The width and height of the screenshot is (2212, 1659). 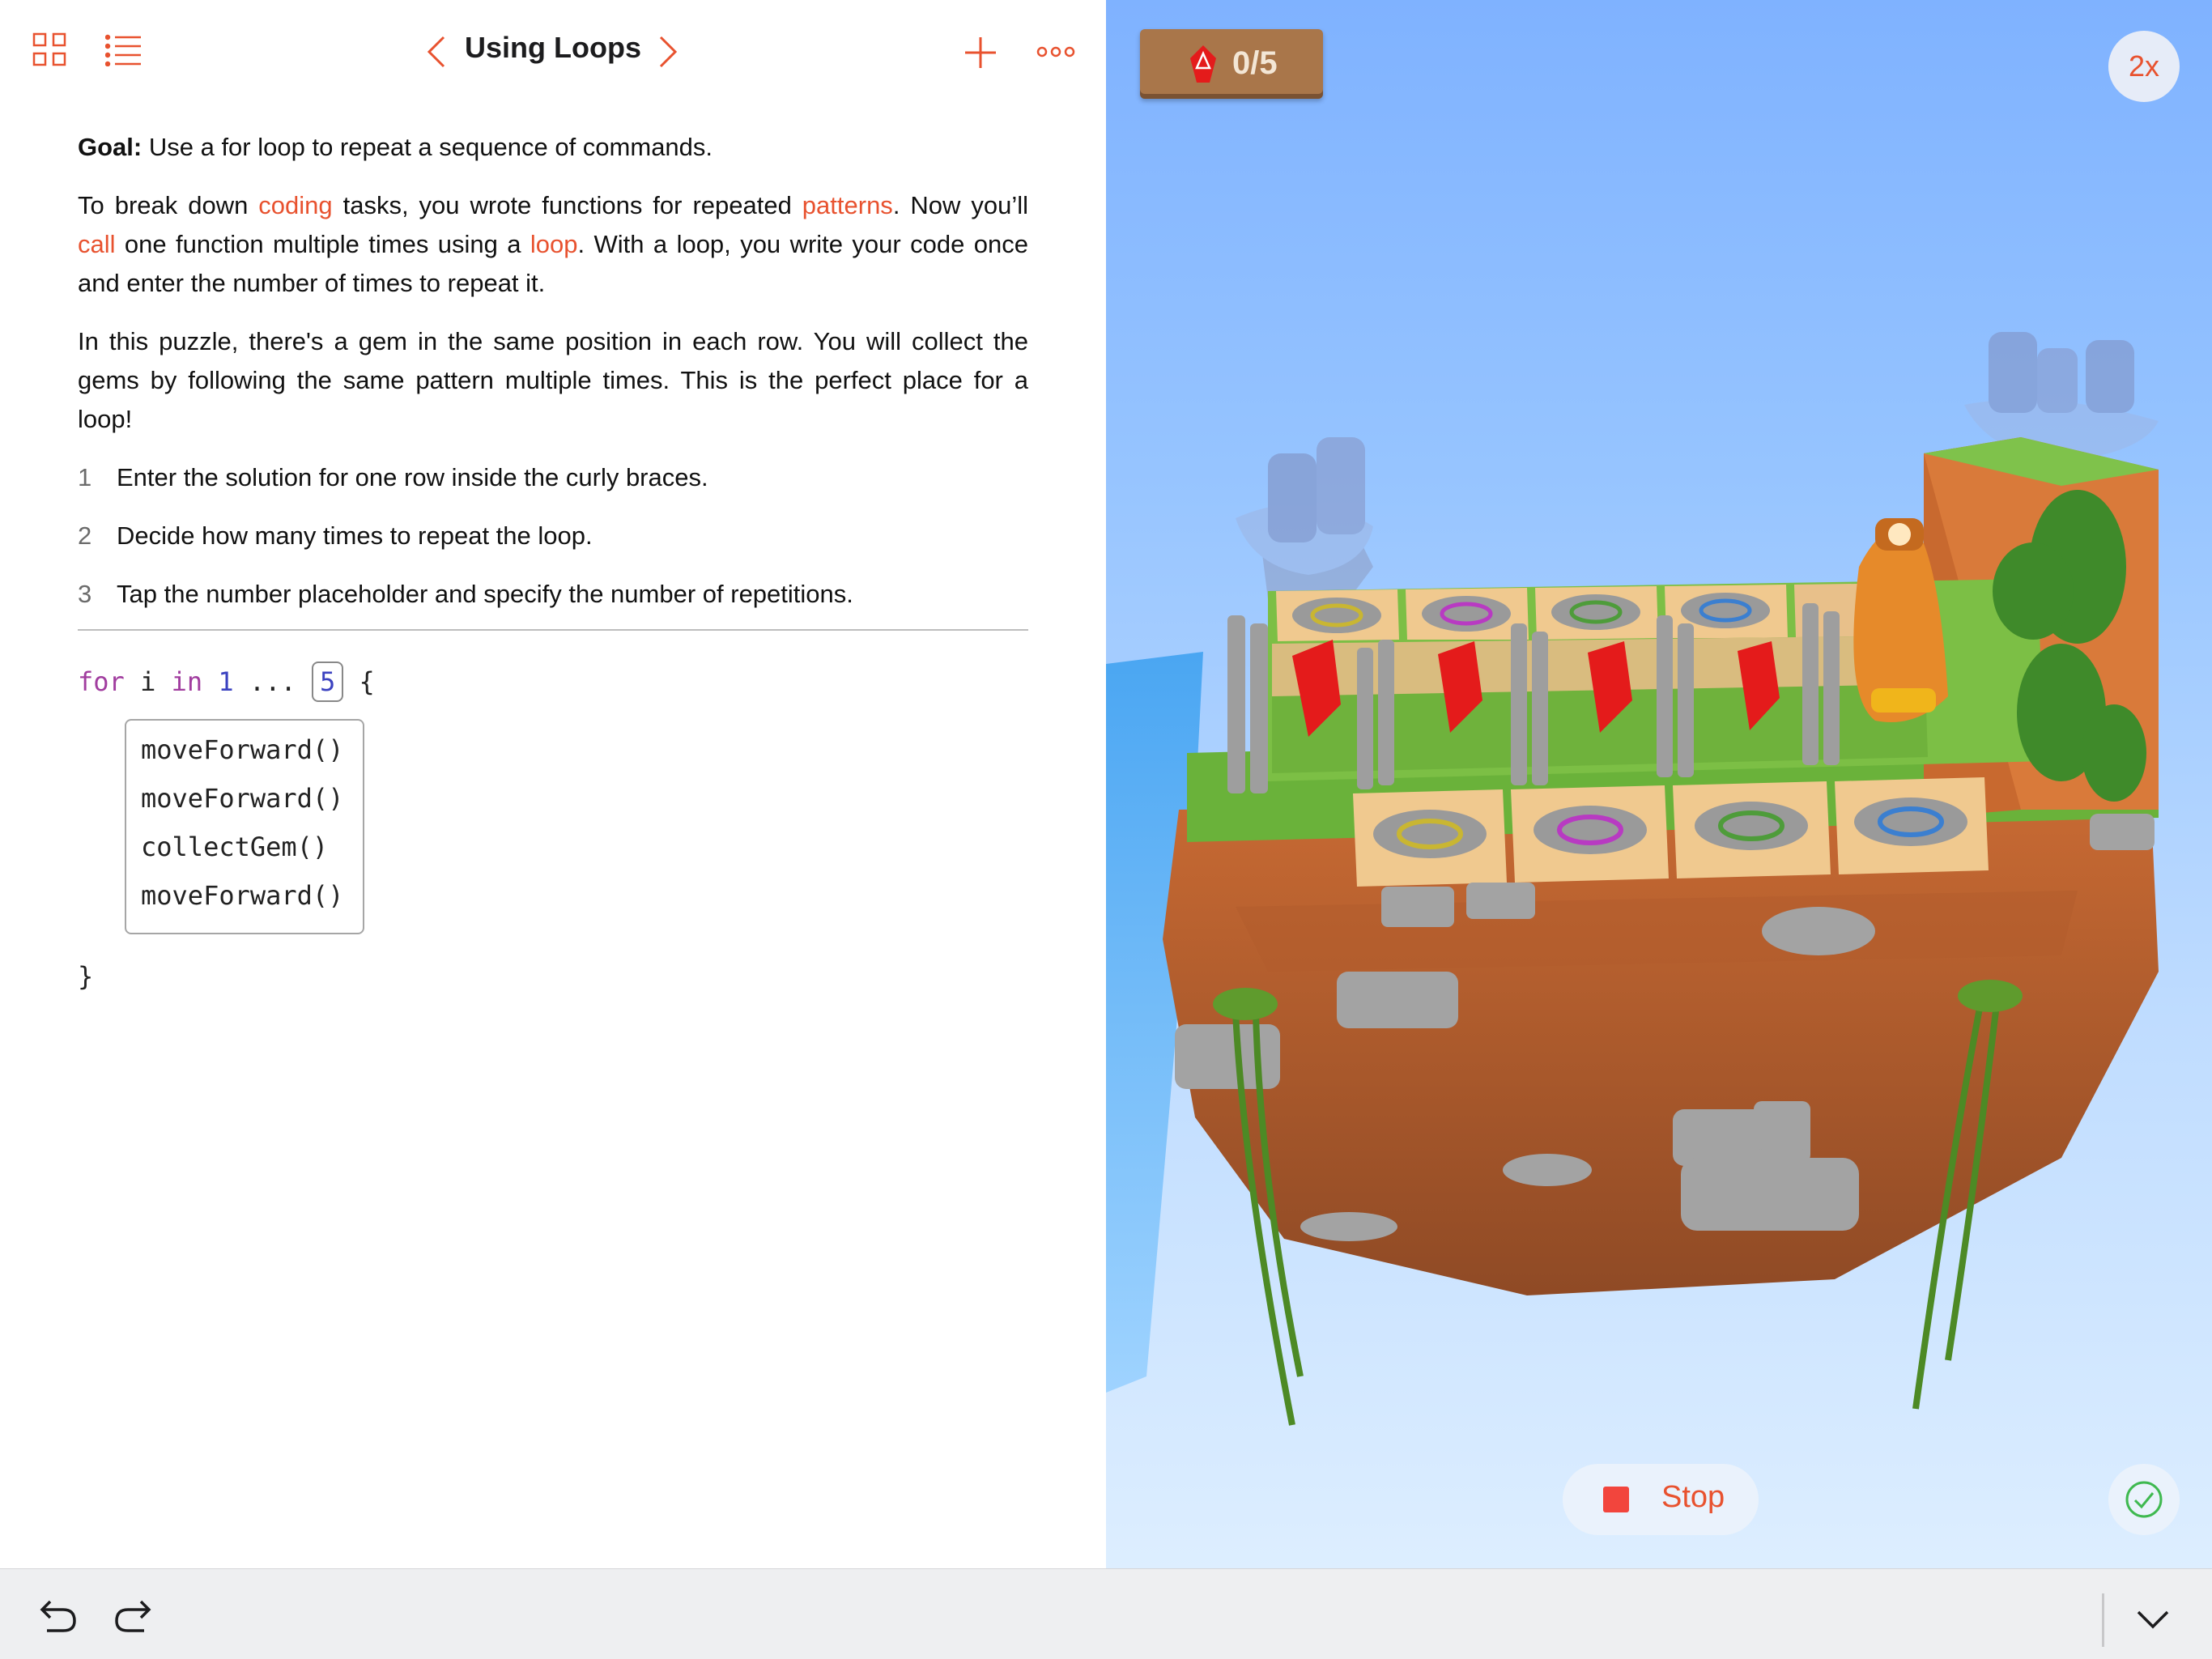 I want to click on list-icon, so click(x=124, y=50).